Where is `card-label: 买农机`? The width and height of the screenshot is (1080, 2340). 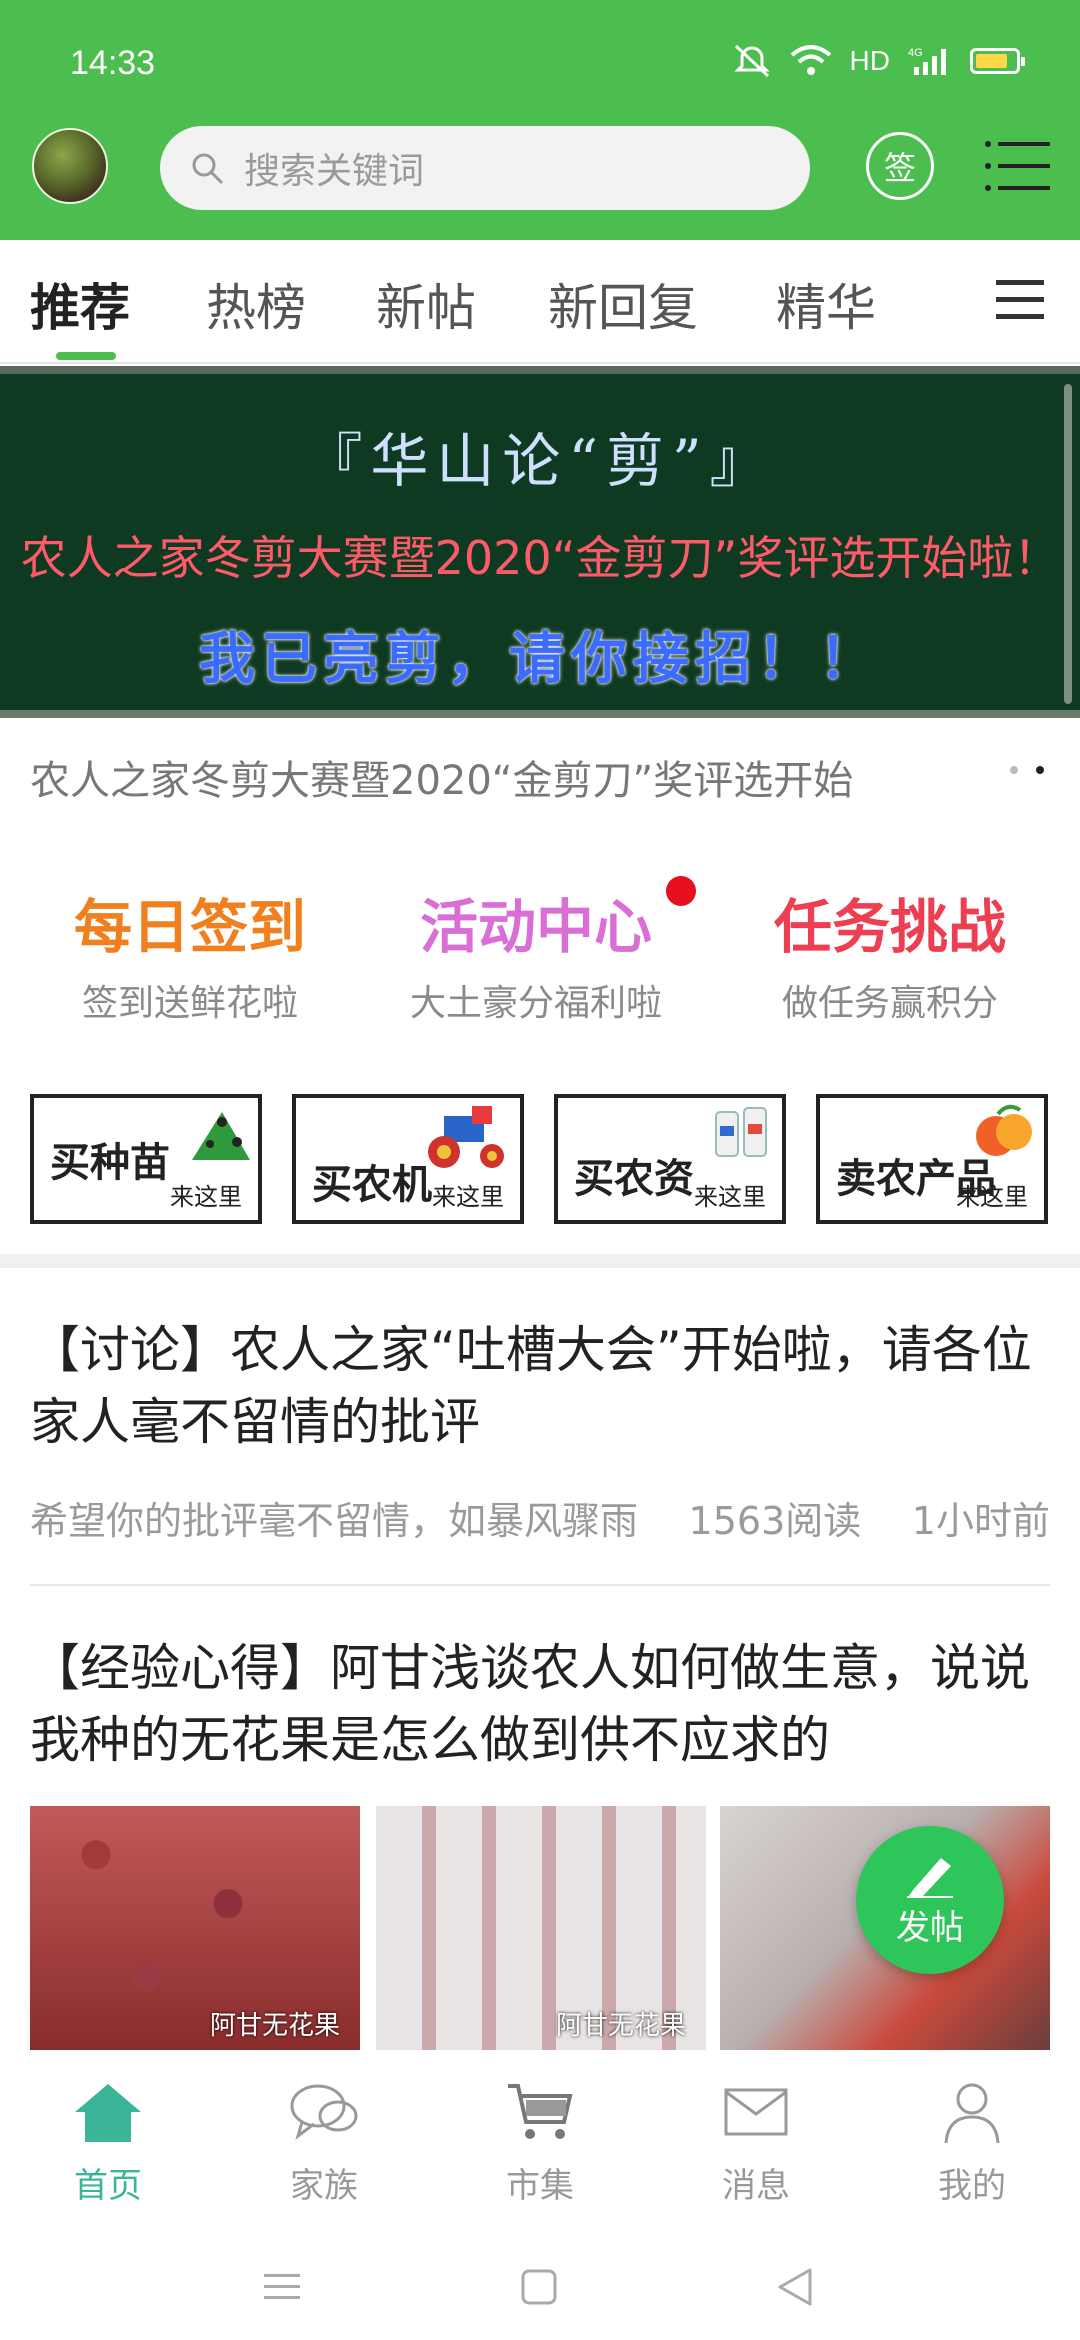
card-label: 买农机 is located at coordinates (372, 1185).